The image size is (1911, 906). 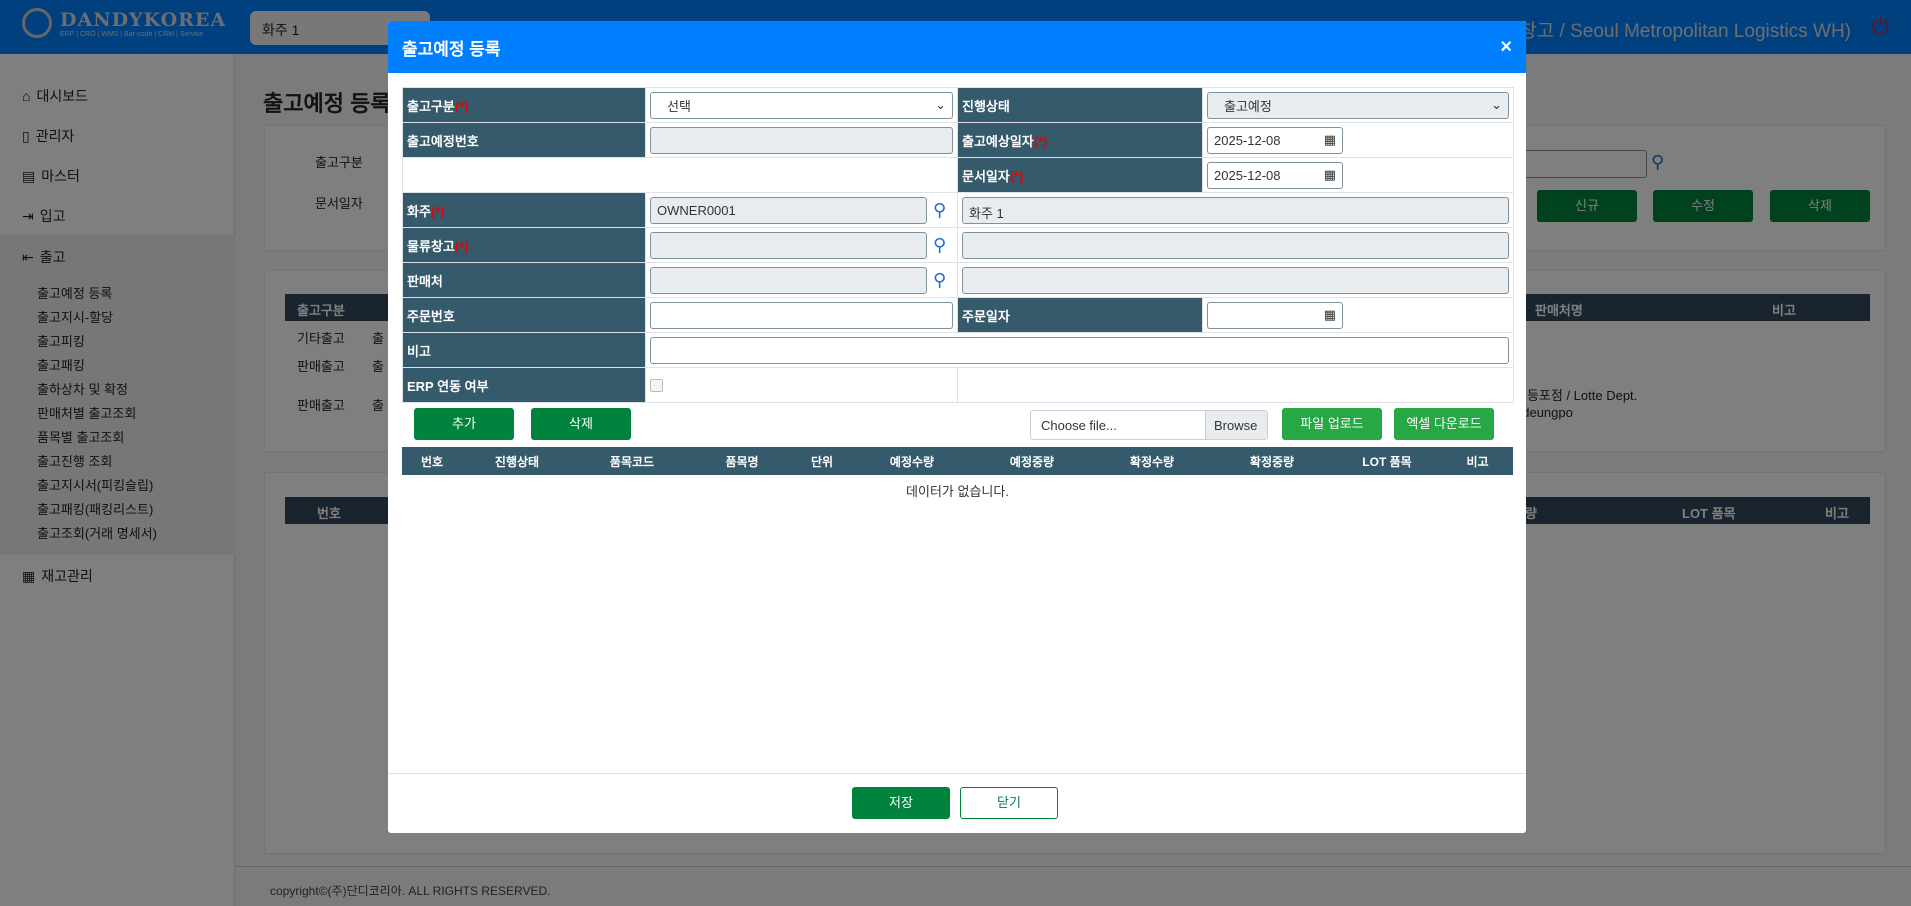 What do you see at coordinates (1235, 280) in the screenshot?
I see `seller-name-input` at bounding box center [1235, 280].